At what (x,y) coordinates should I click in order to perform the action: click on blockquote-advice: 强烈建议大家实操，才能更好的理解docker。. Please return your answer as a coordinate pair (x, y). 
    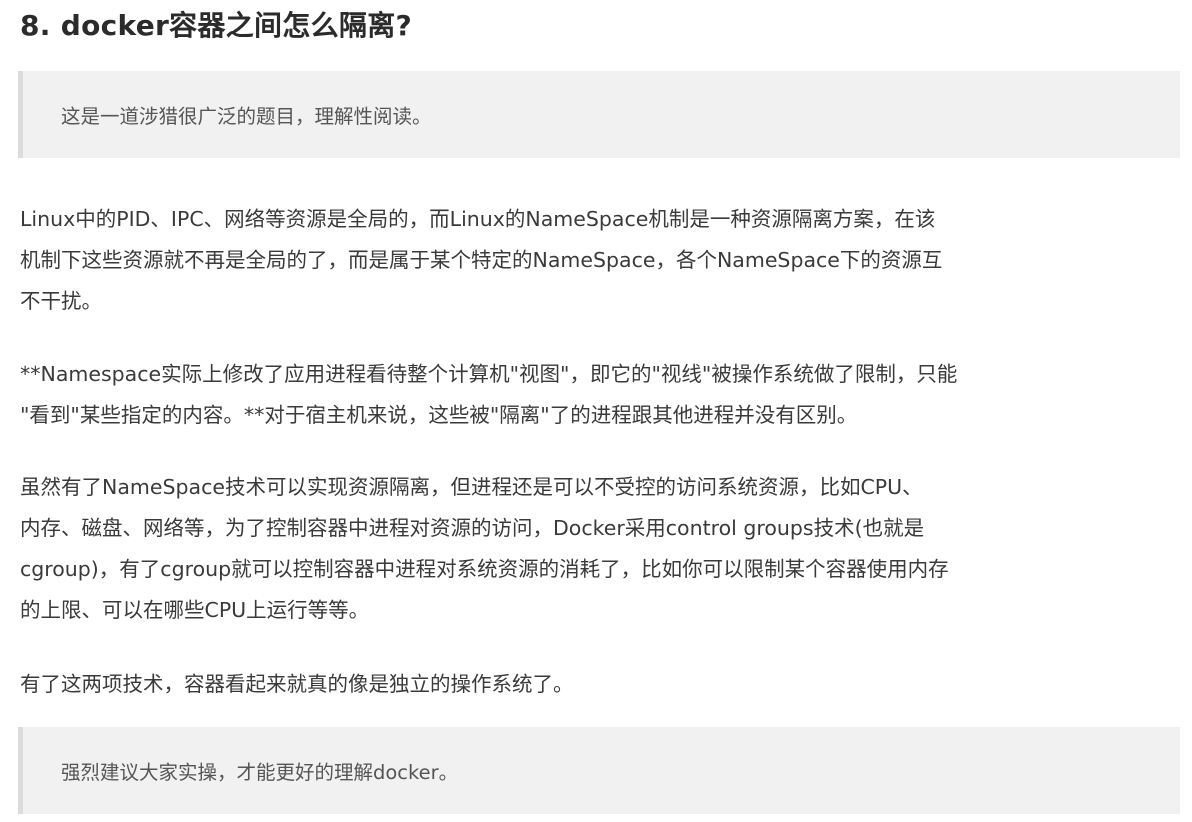
    Looking at the image, I should click on (599, 770).